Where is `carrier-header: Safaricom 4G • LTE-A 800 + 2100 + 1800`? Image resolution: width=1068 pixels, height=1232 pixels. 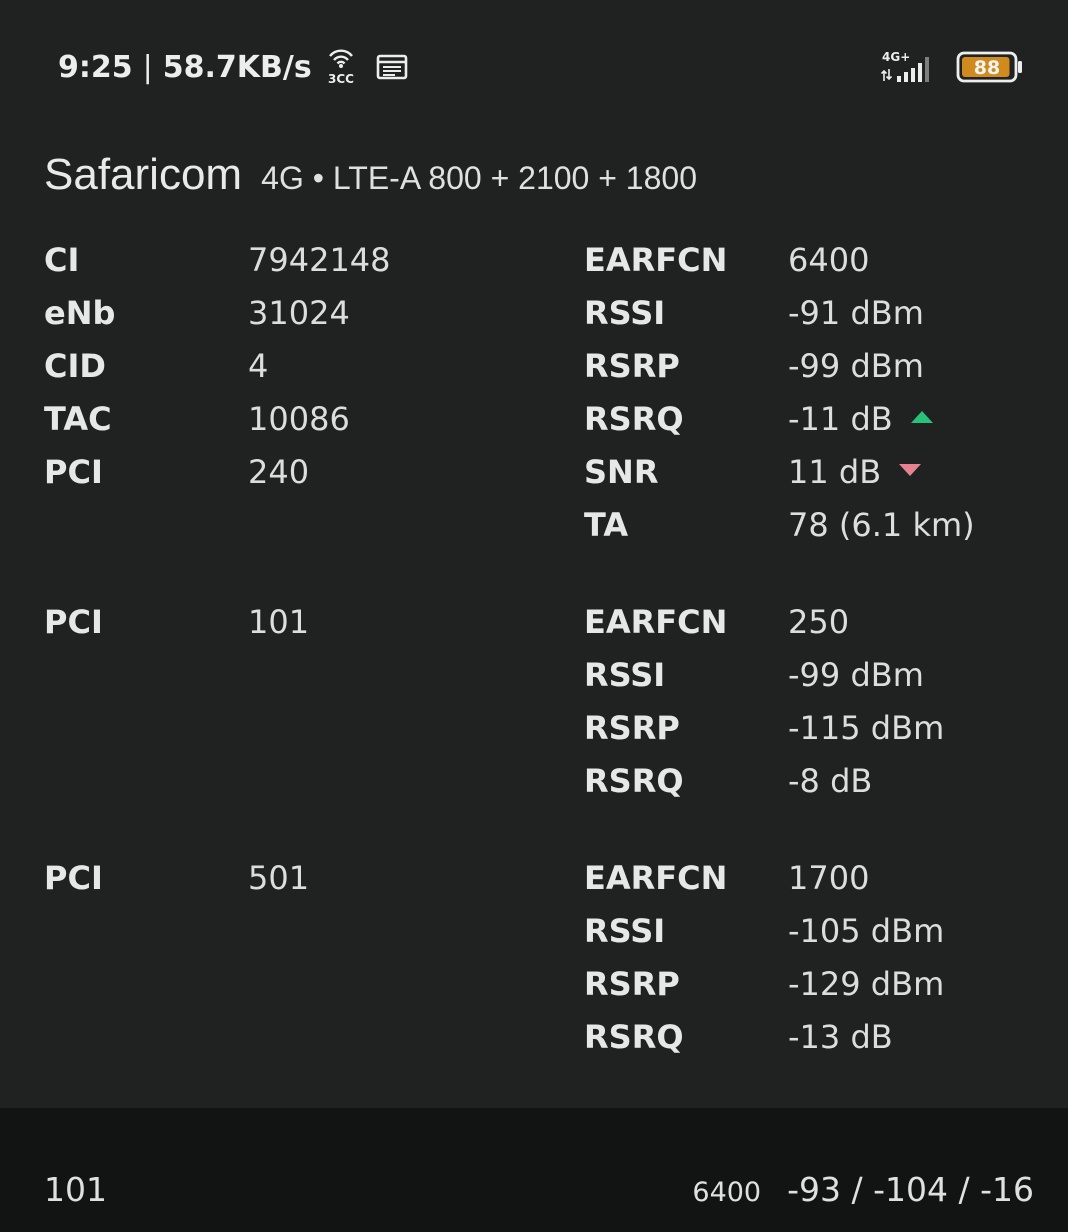
carrier-header: Safaricom 4G • LTE-A 800 + 2100 + 1800 is located at coordinates (370, 175).